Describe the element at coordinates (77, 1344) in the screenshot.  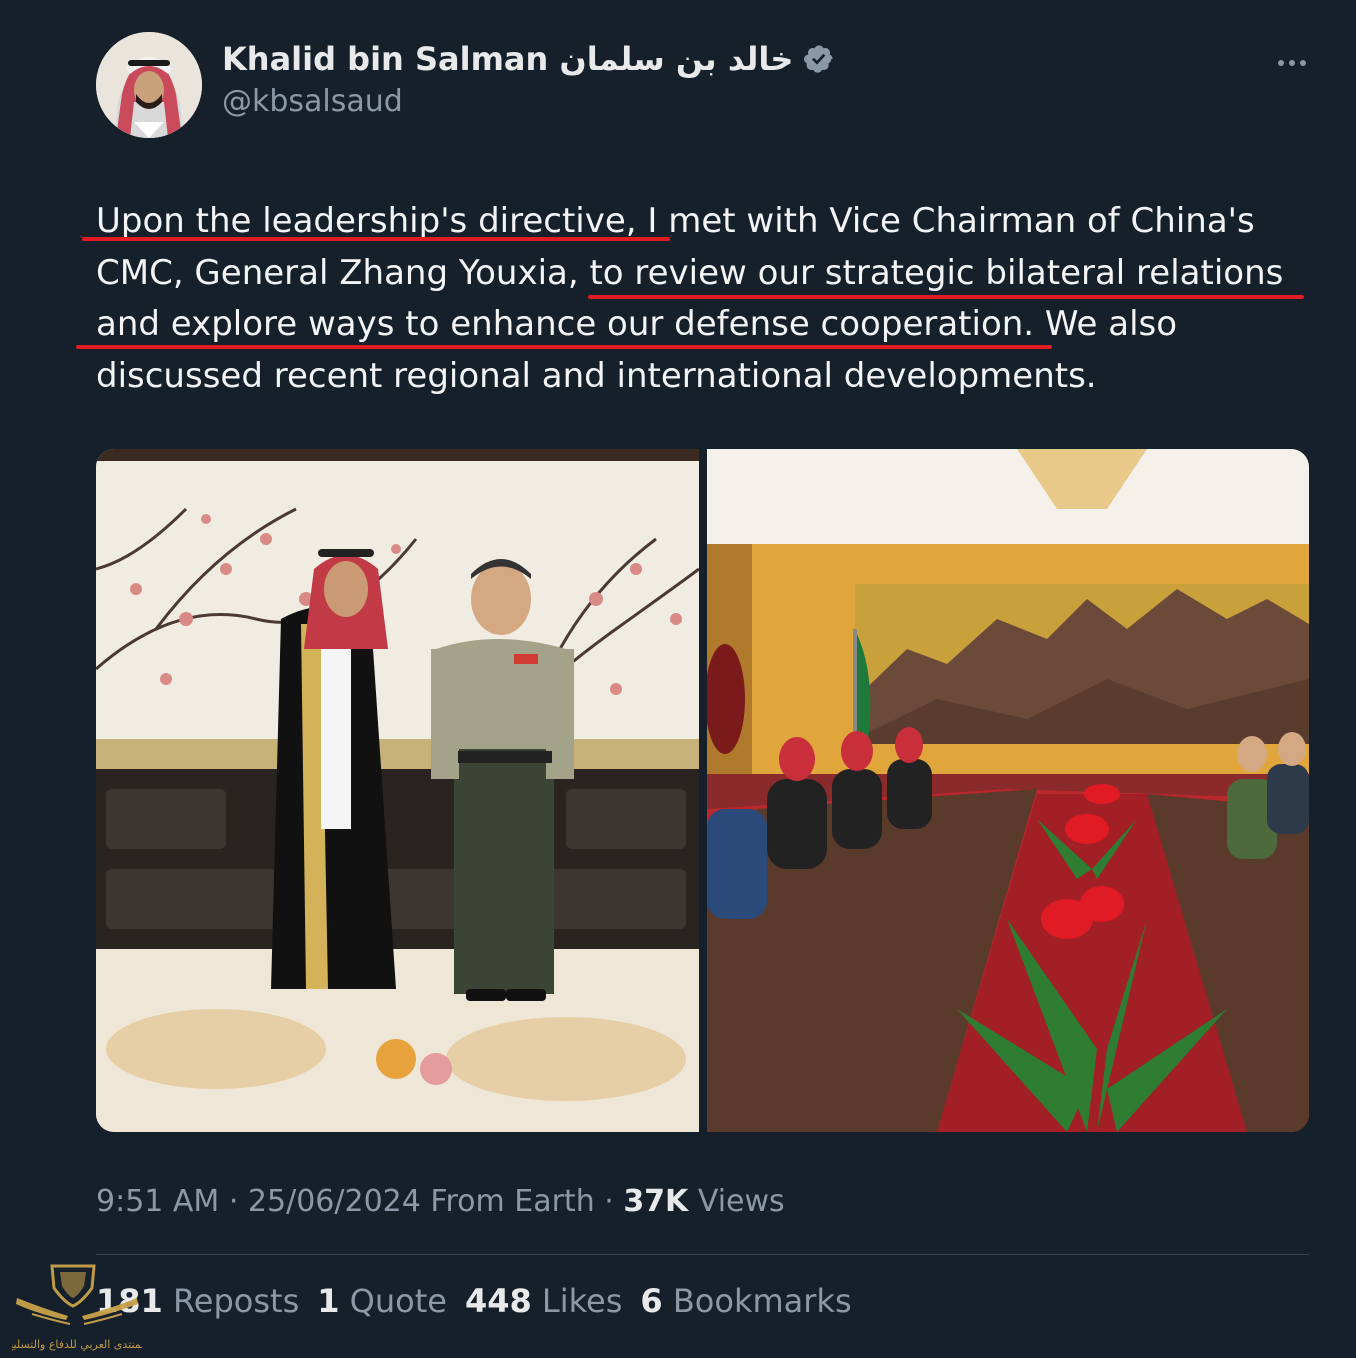
I see `watermark-text: المنتدى العربي للدفاع والتسليح` at that location.